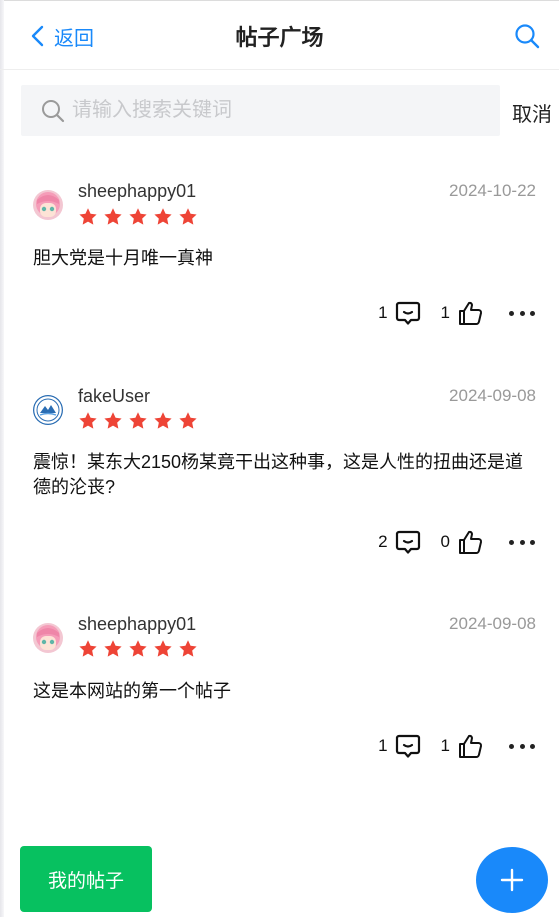  I want to click on search-bar, so click(260, 110).